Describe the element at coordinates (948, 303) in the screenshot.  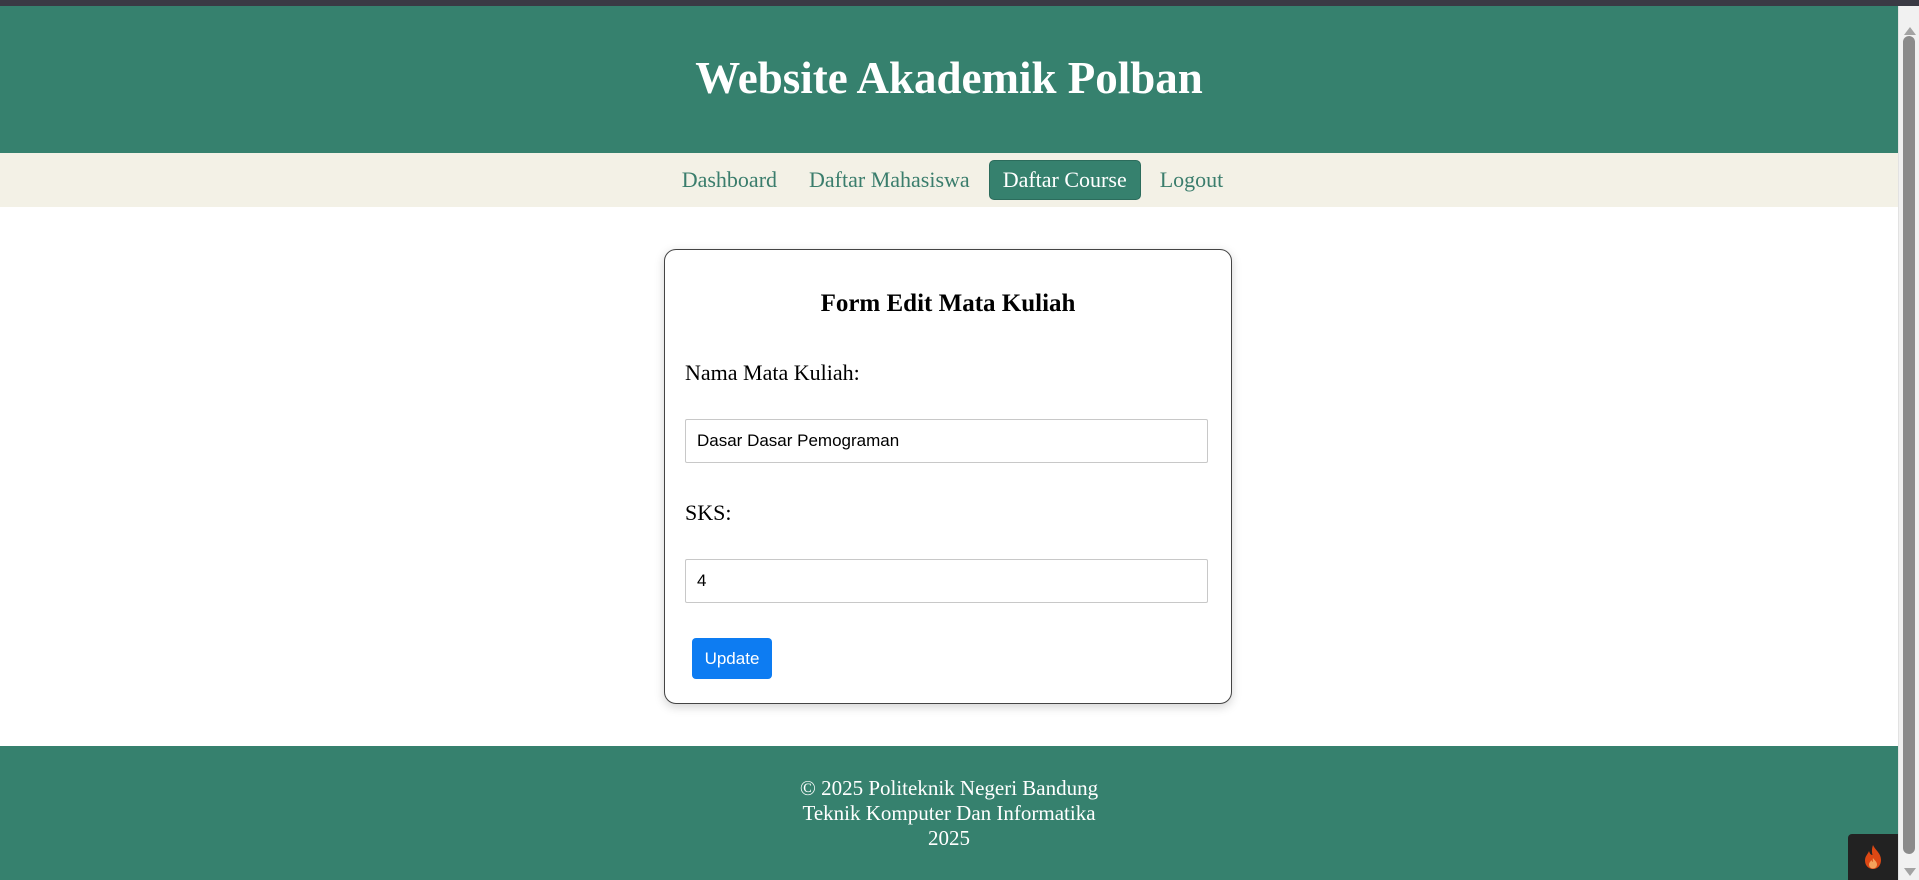
I see `form-title: Form Edit Mata Kuliah` at that location.